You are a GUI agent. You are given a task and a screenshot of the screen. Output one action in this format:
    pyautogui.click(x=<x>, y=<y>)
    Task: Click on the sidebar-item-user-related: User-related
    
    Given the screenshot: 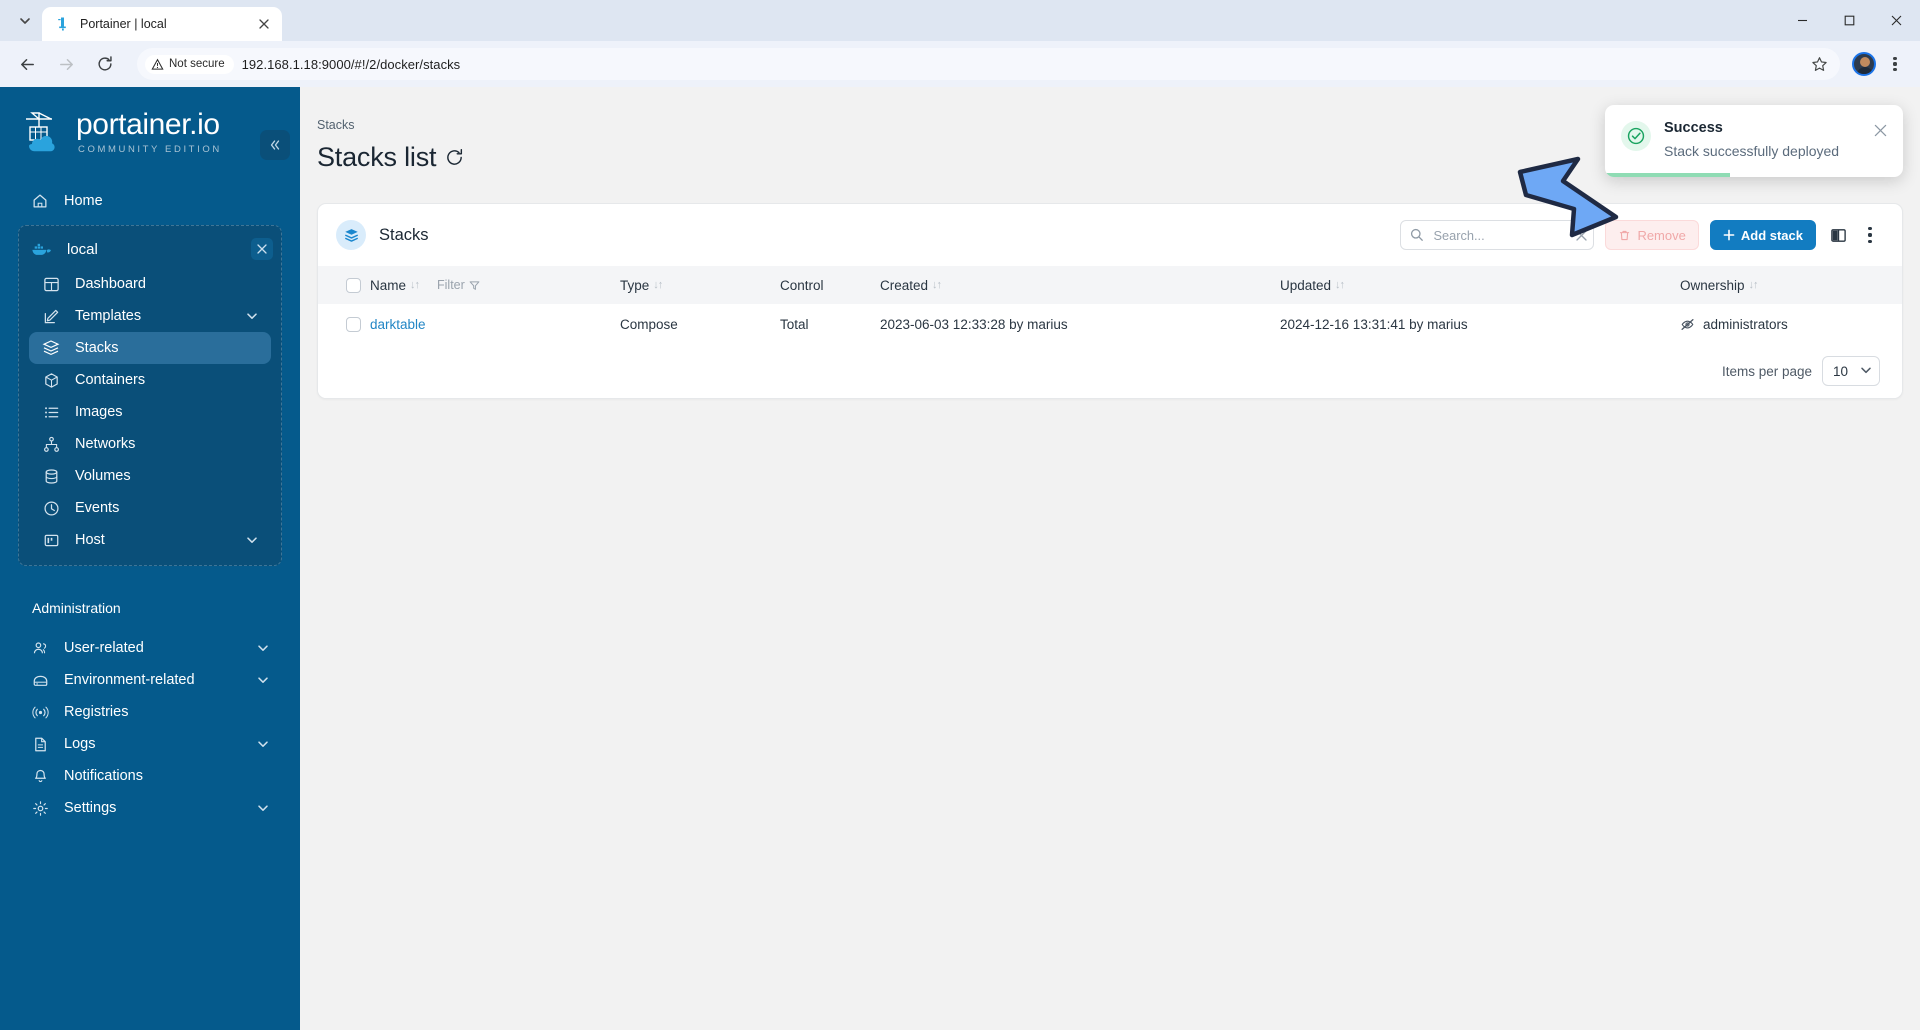 What is the action you would take?
    pyautogui.click(x=150, y=648)
    